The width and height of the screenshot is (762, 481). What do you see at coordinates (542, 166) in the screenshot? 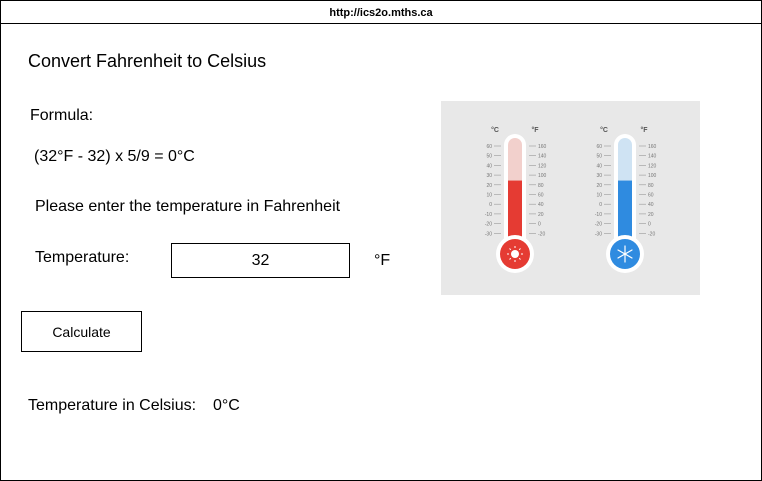
I see `hot-fahrenheit-tick-label: 120` at bounding box center [542, 166].